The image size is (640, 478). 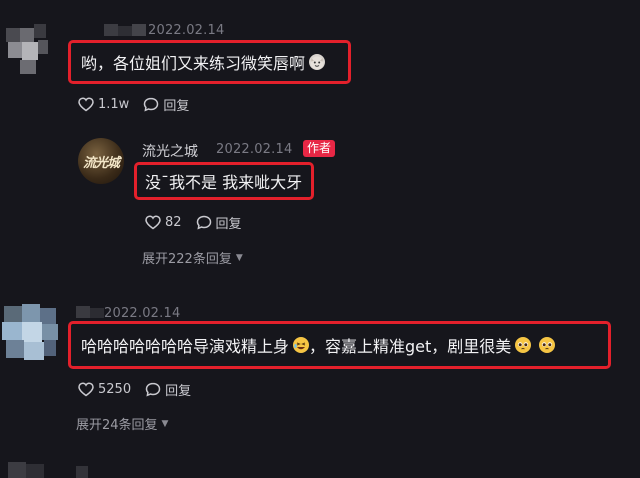 What do you see at coordinates (319, 148) in the screenshot?
I see `author-badge: 作者` at bounding box center [319, 148].